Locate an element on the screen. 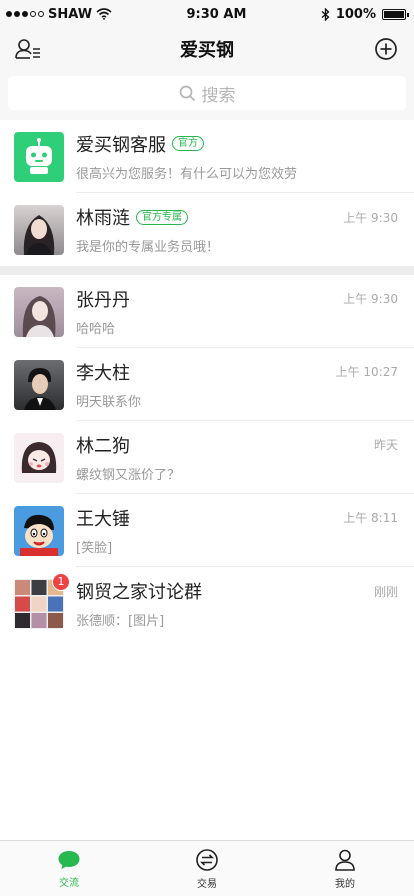  add-button is located at coordinates (386, 49).